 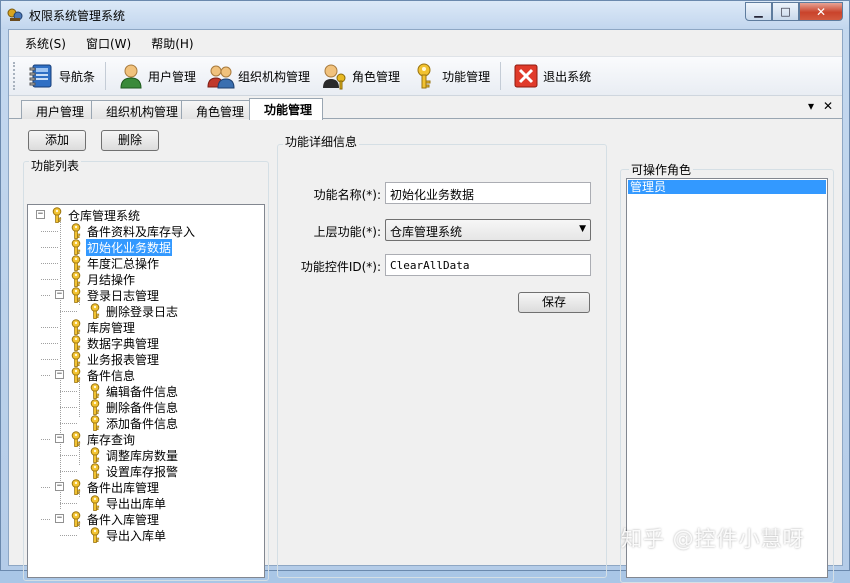 What do you see at coordinates (450, 76) in the screenshot?
I see `toolbar-function-button: 功能管理` at bounding box center [450, 76].